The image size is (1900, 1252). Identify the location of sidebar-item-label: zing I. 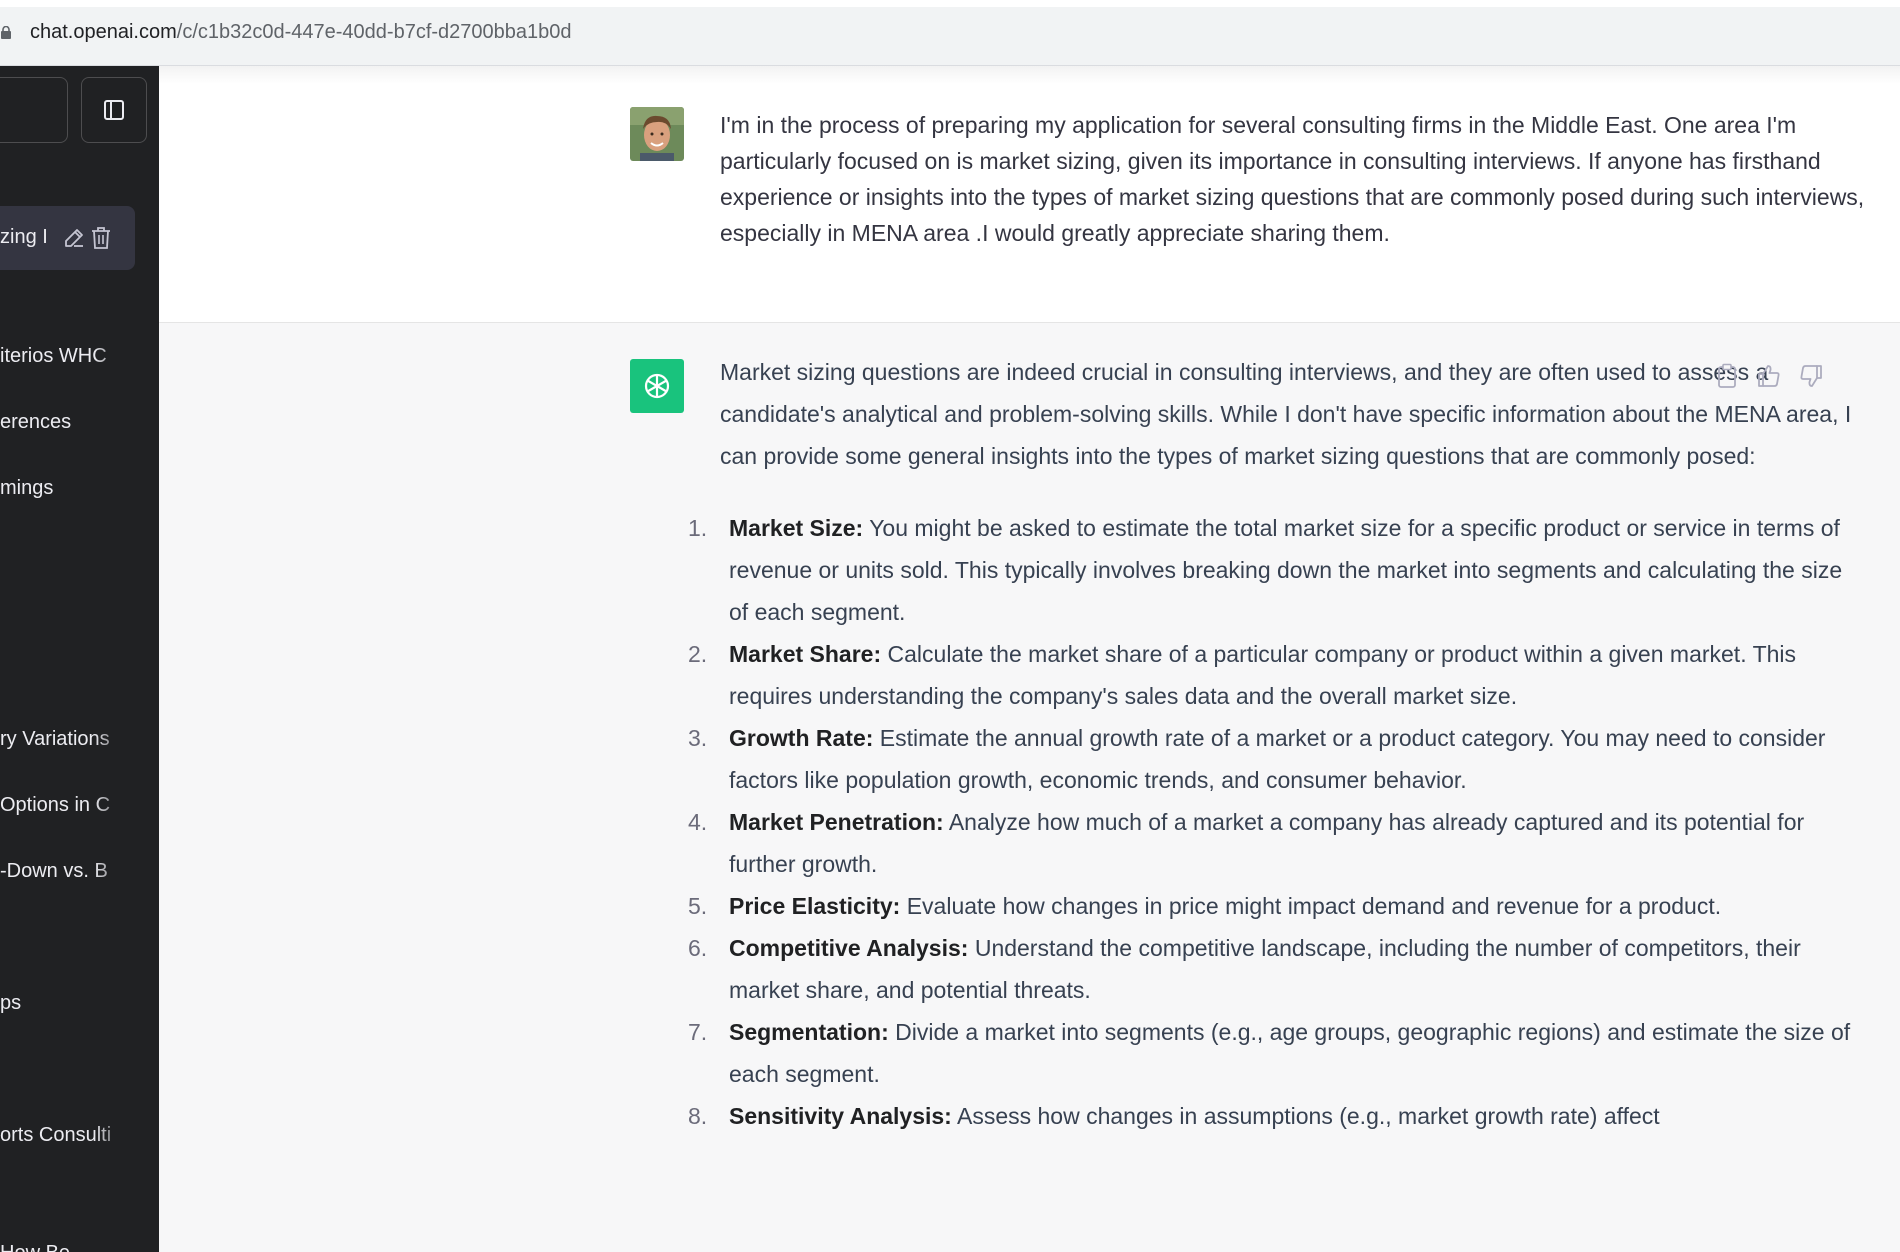
(24, 237).